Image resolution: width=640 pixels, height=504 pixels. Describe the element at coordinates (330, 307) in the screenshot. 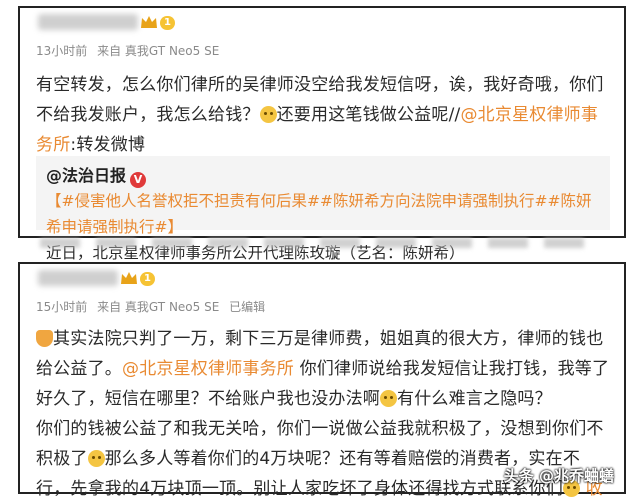

I see `post-meta: 15小时前 来自 真我GT Neo5 SE 已编辑` at that location.